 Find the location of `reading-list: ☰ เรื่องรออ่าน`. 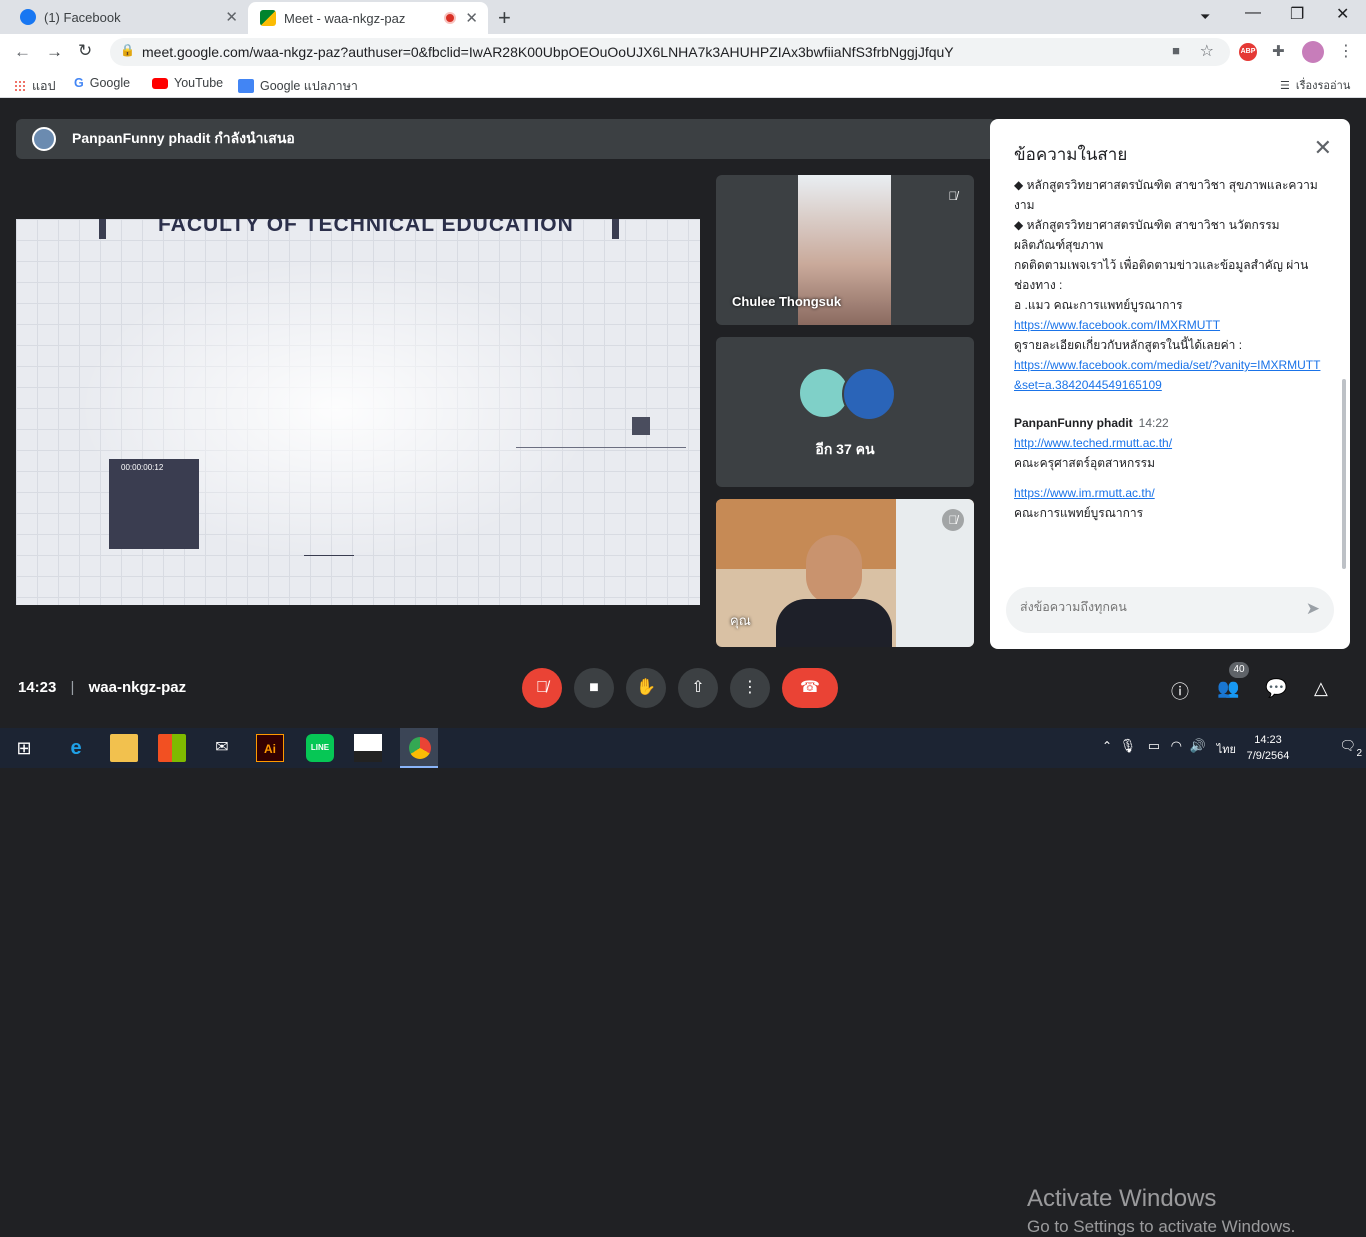

reading-list: ☰ เรื่องรออ่าน is located at coordinates (1315, 85).